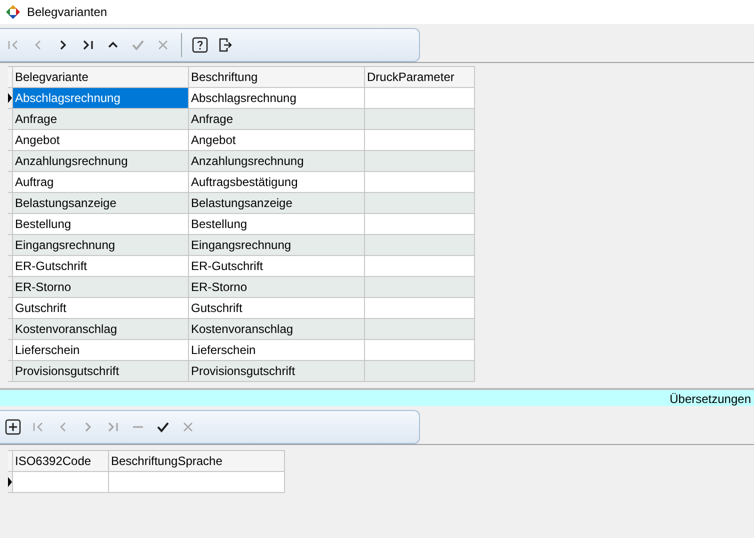 The height and width of the screenshot is (538, 754). What do you see at coordinates (196, 461) in the screenshot?
I see `column-header: BeschriftungSprache` at bounding box center [196, 461].